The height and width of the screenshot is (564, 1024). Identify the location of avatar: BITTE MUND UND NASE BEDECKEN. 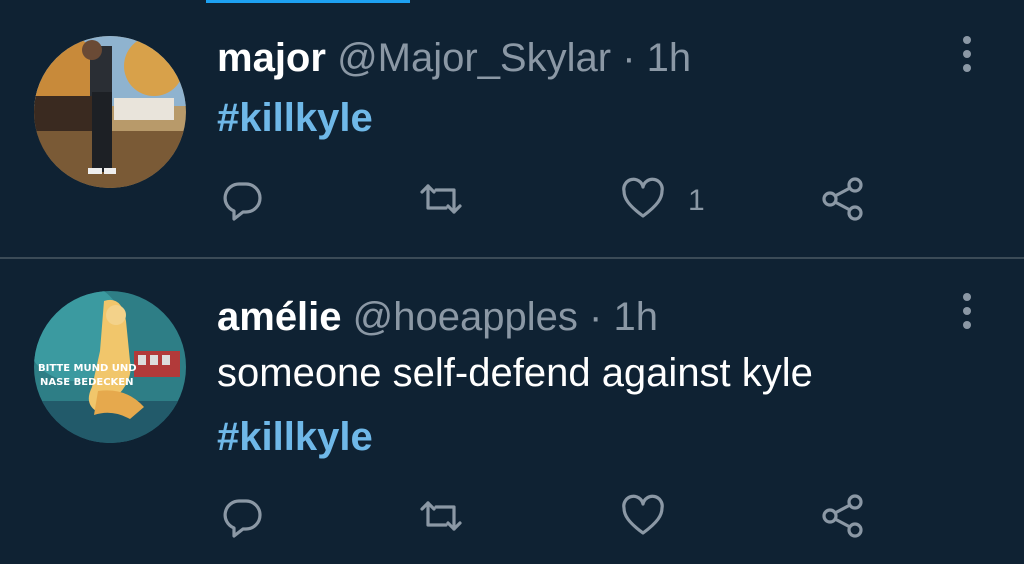
(110, 367).